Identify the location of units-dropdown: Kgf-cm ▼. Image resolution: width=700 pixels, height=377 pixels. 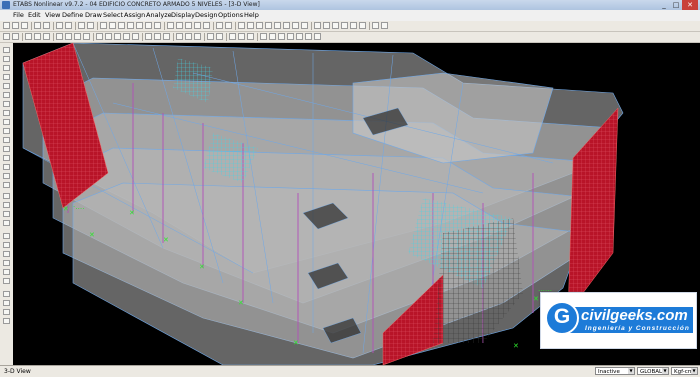
(684, 371).